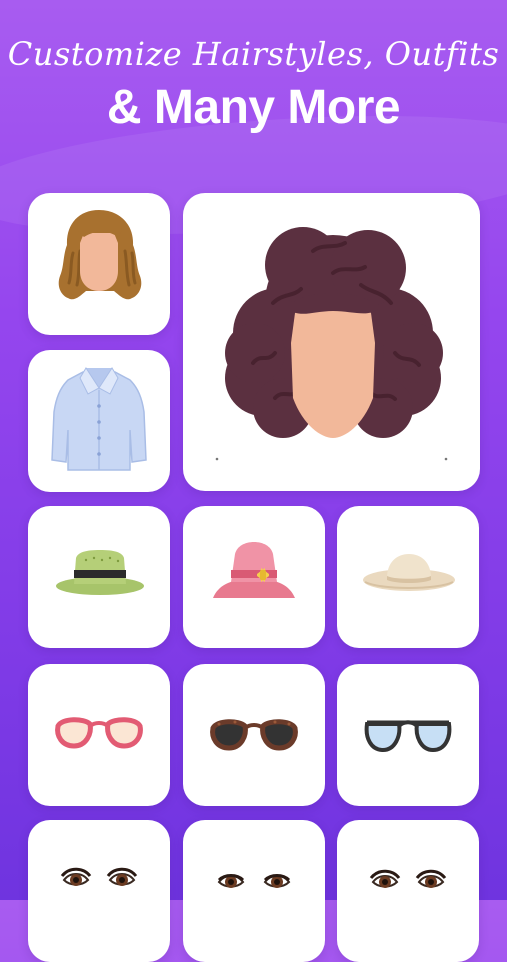  Describe the element at coordinates (253, 107) in the screenshot. I see `header-title: & Many More` at that location.